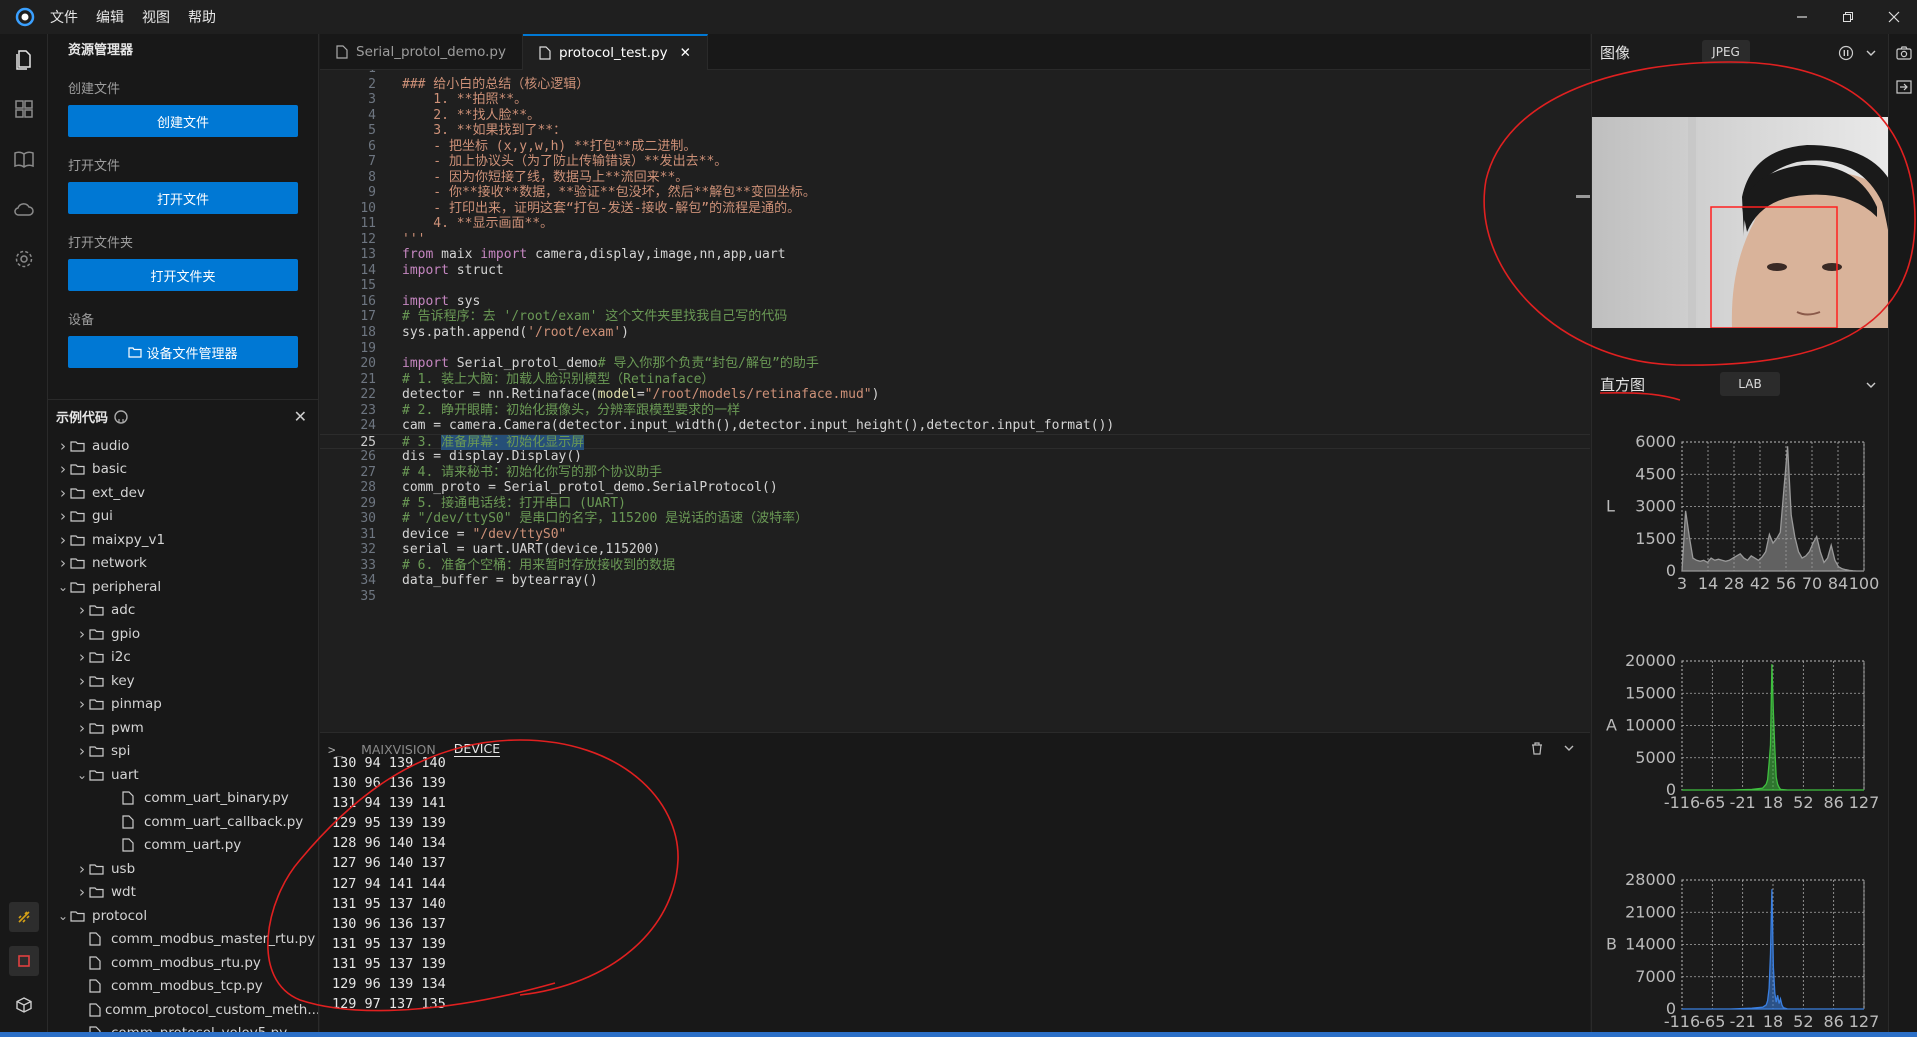 Image resolution: width=1917 pixels, height=1037 pixels. What do you see at coordinates (183, 987) in the screenshot?
I see `tree-file: comm_modbus_tcp.py` at bounding box center [183, 987].